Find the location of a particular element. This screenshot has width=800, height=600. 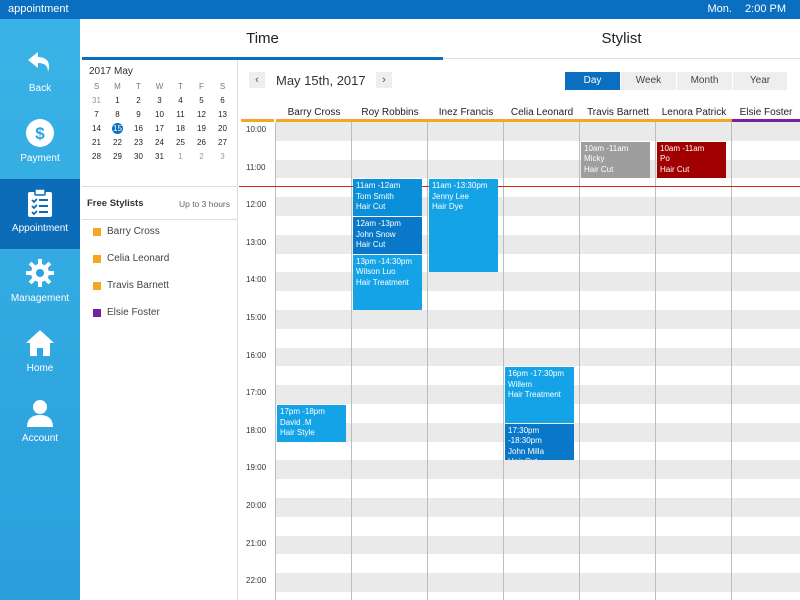

view-year-button: Year is located at coordinates (760, 81).